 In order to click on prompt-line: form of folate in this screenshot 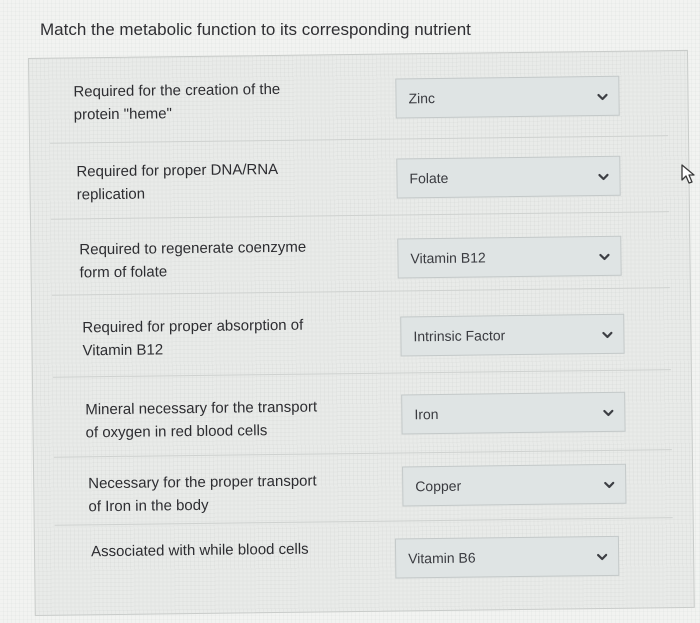, I will do `click(123, 272)`.